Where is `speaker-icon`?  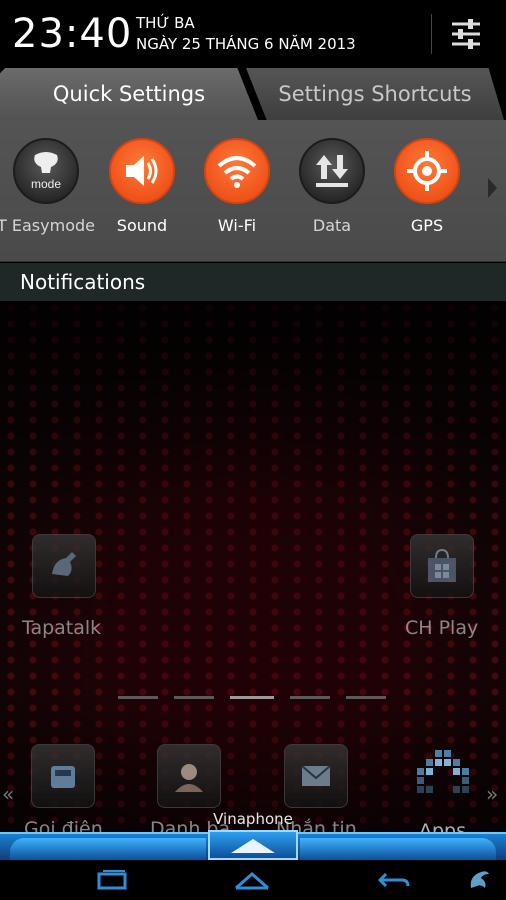 speaker-icon is located at coordinates (142, 171).